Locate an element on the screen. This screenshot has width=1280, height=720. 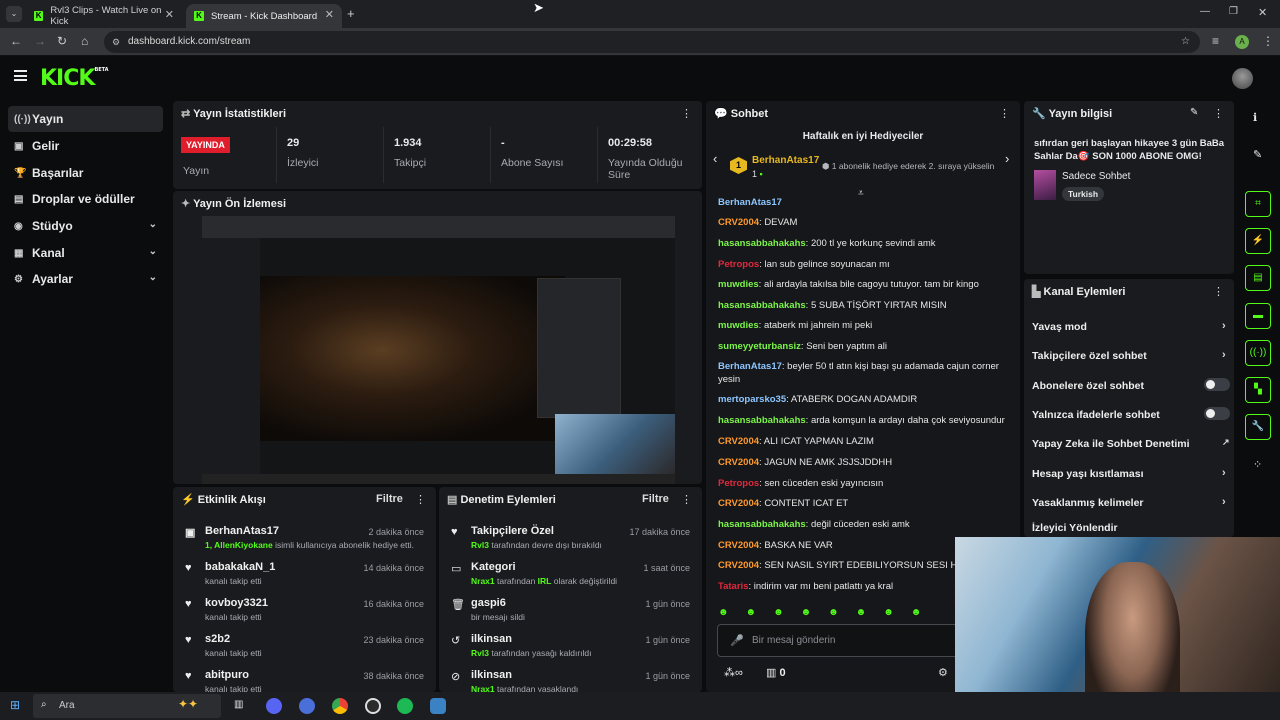
chat-bubble-icon: ▬ is located at coordinates (1258, 316).